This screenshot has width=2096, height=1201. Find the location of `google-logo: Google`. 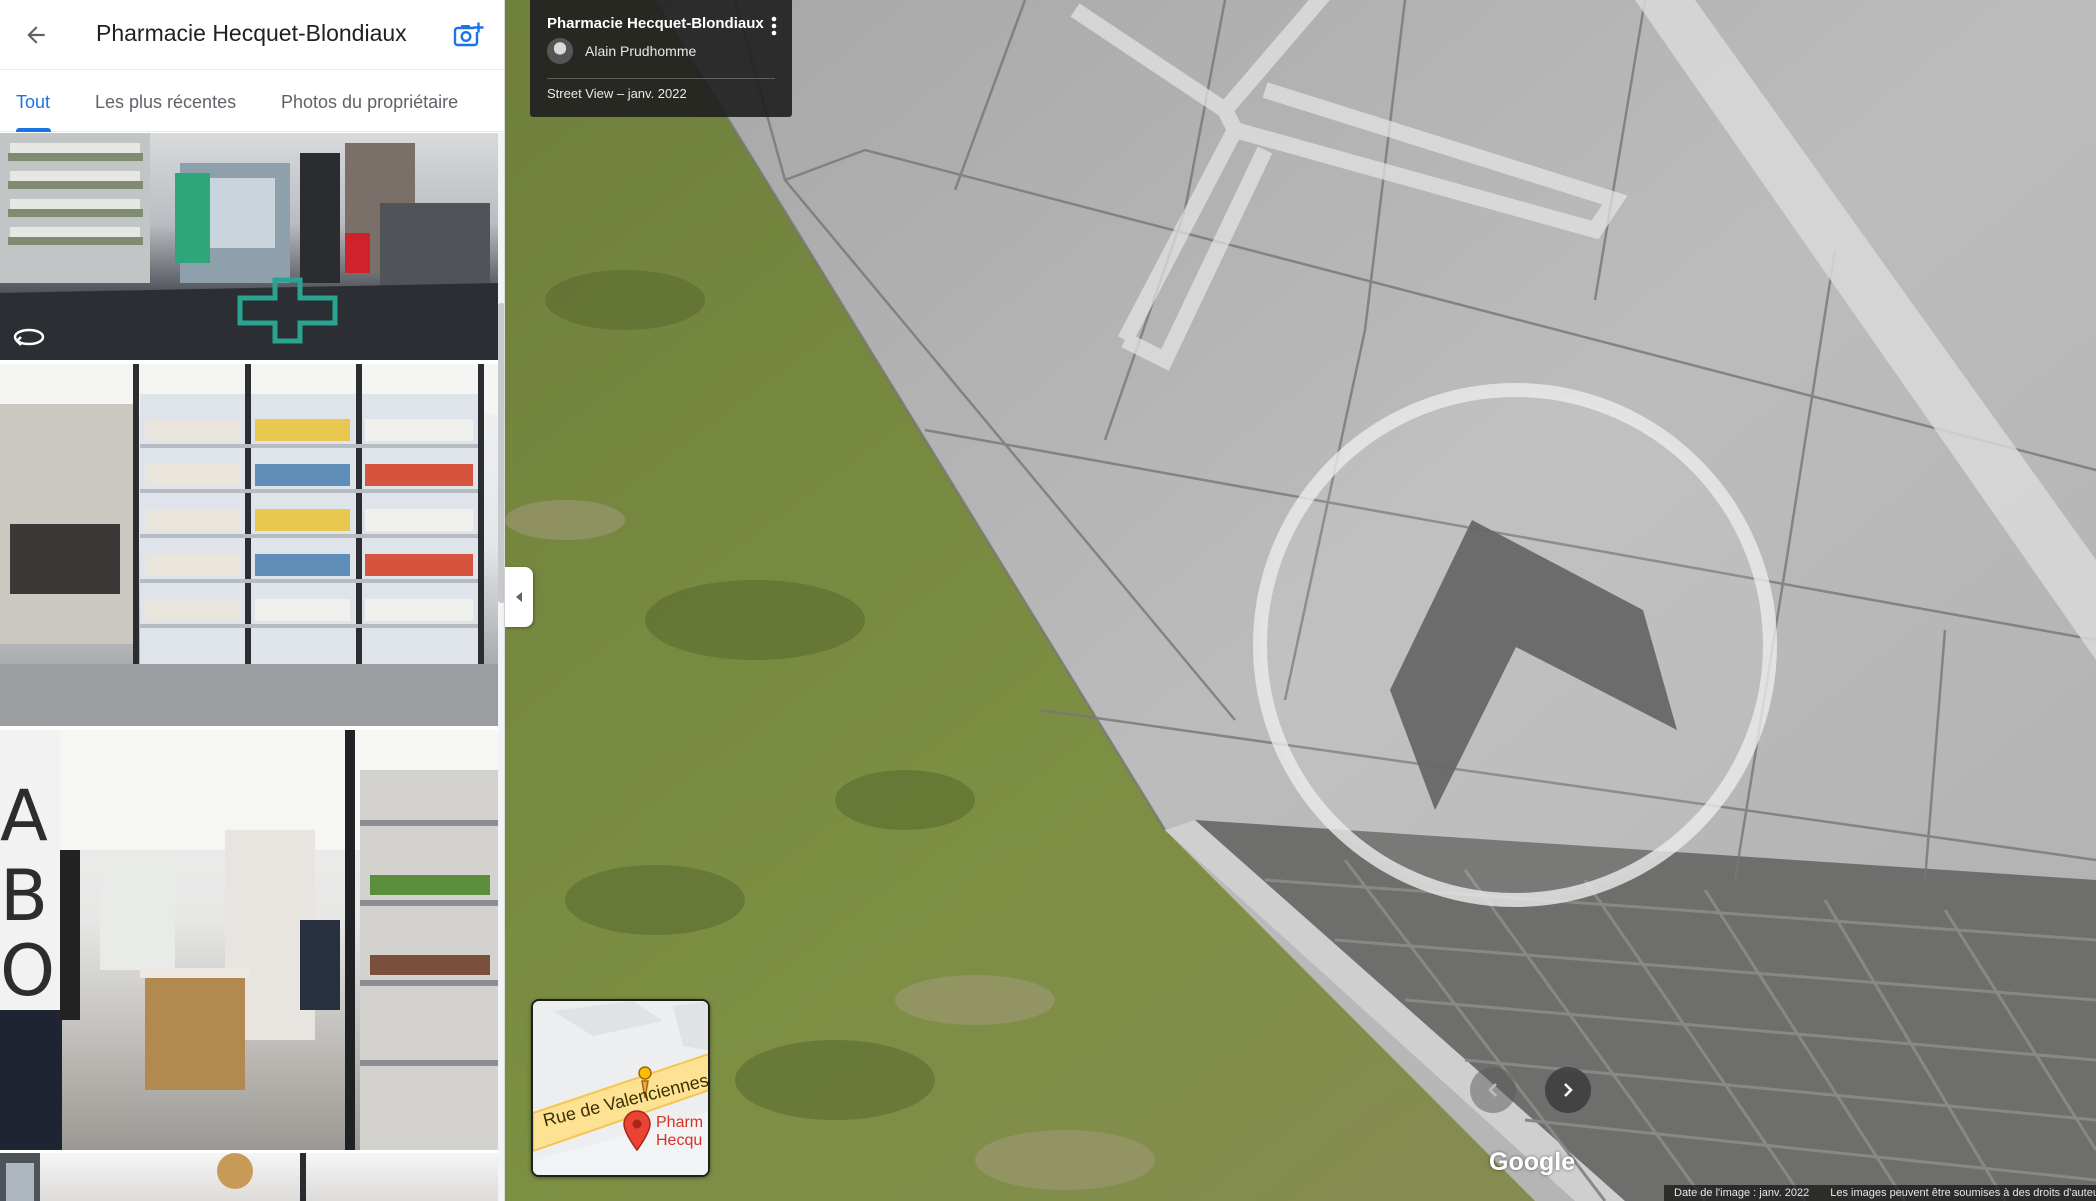

google-logo: Google is located at coordinates (1532, 1162).